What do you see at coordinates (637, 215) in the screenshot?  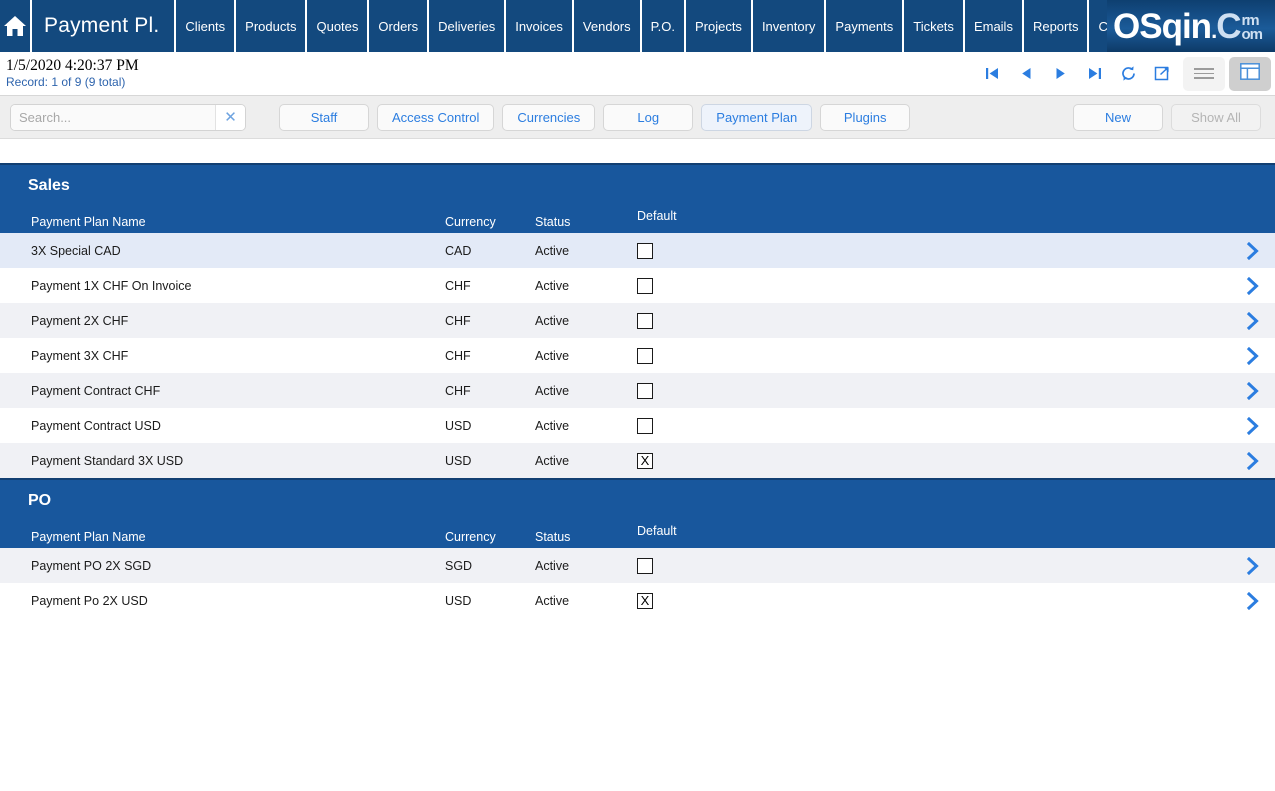 I see `column-header-row: Payment Plan Name Currency Status Default` at bounding box center [637, 215].